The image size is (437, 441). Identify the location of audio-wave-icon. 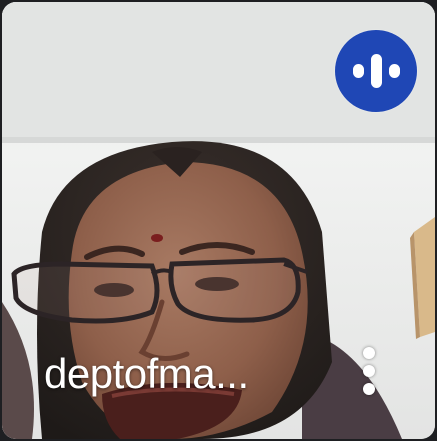
(376, 71).